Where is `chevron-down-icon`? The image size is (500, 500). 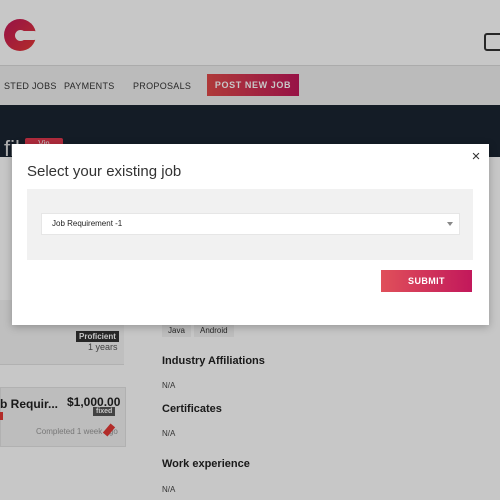
chevron-down-icon is located at coordinates (450, 224).